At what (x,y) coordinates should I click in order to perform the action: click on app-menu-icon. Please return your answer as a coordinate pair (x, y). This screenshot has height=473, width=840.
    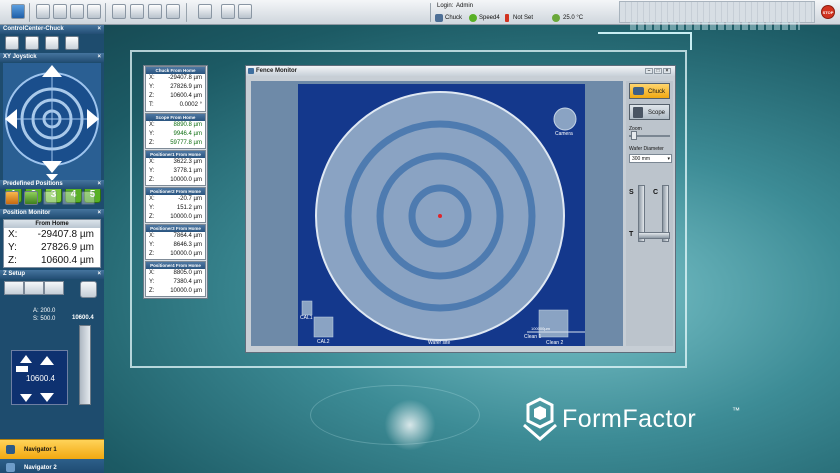
    Looking at the image, I should click on (18, 11).